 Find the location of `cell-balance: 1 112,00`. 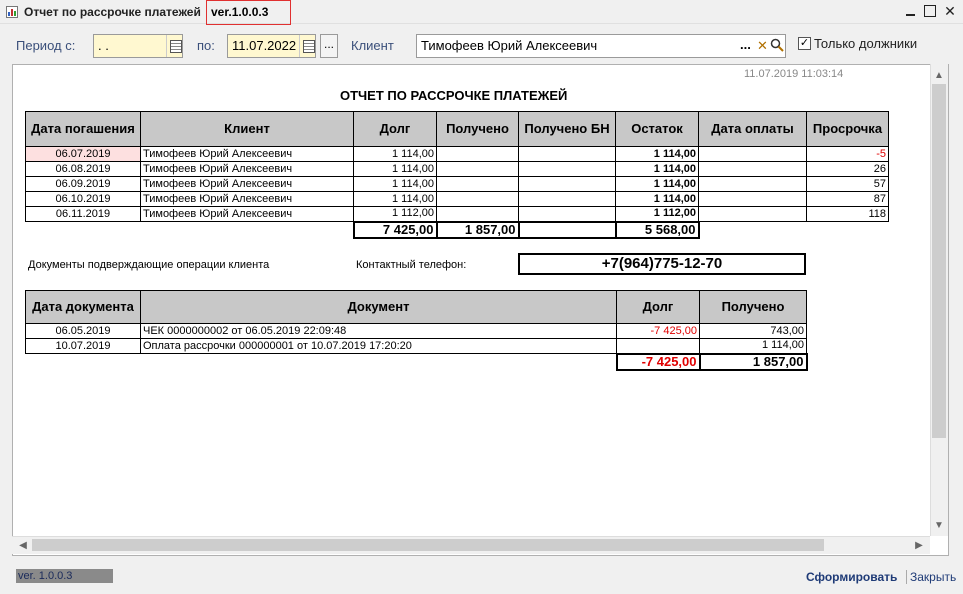

cell-balance: 1 112,00 is located at coordinates (657, 214).